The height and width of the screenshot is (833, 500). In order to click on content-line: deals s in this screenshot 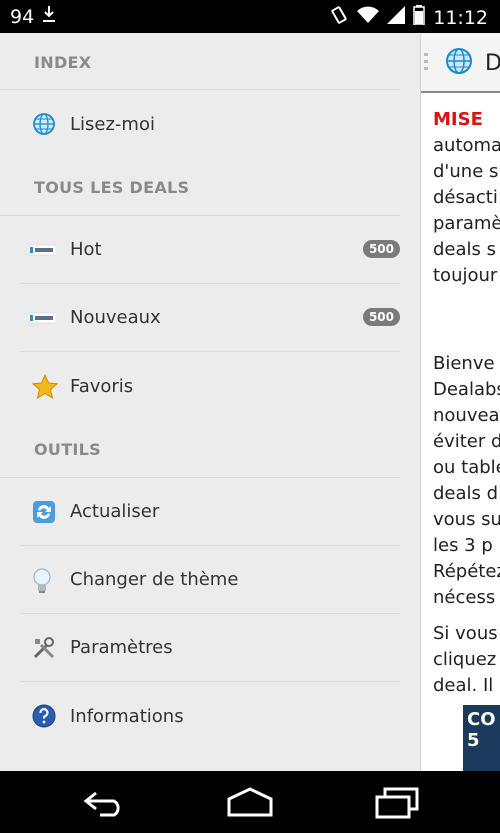, I will do `click(465, 249)`.